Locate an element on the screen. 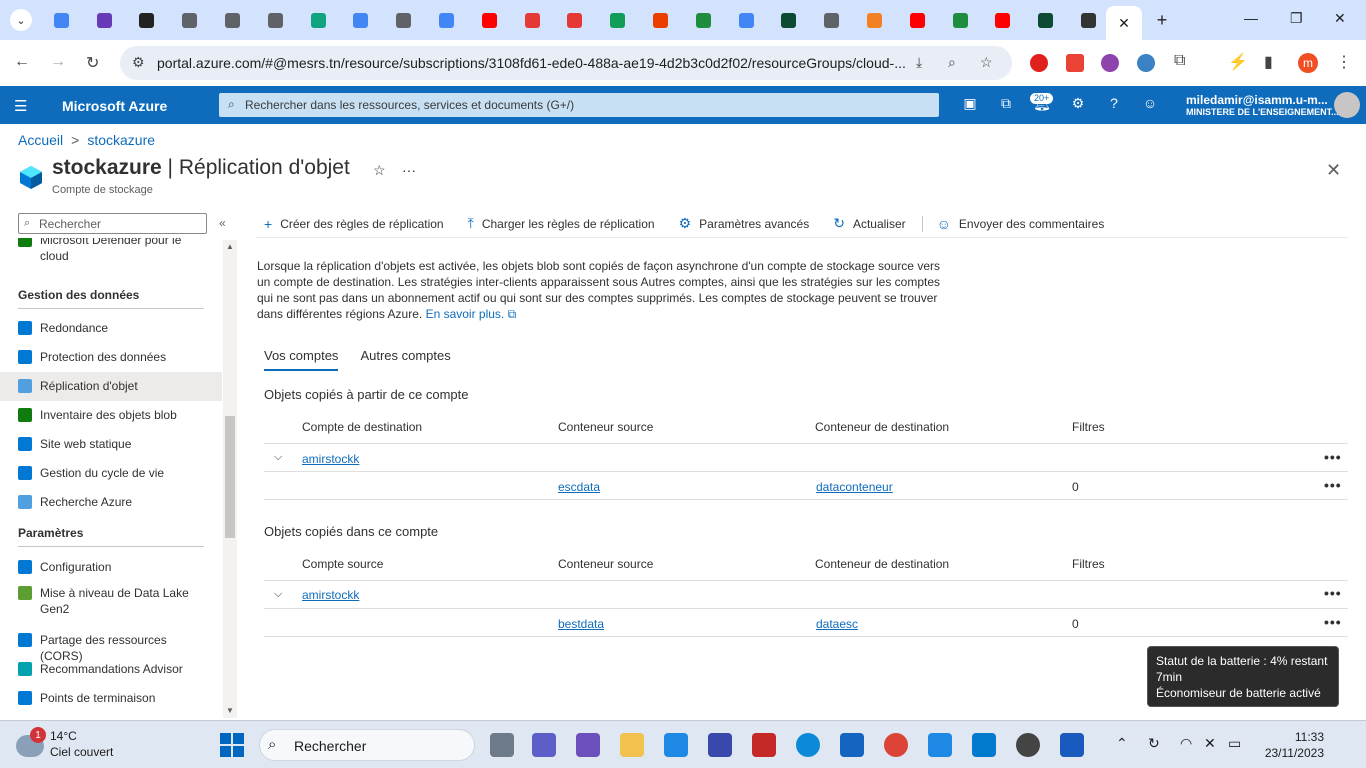 Image resolution: width=1366 pixels, height=768 pixels. create-rules-button: + Créer des règles de réplication is located at coordinates (350, 224).